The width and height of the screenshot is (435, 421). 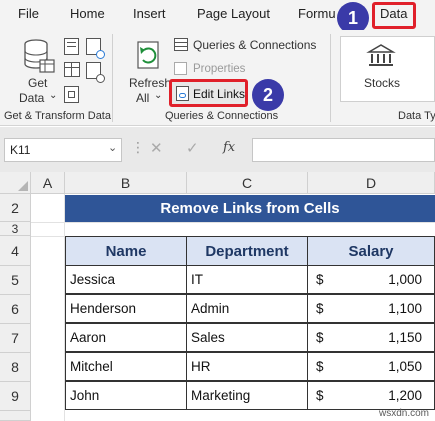 What do you see at coordinates (381, 55) in the screenshot?
I see `bank-icon` at bounding box center [381, 55].